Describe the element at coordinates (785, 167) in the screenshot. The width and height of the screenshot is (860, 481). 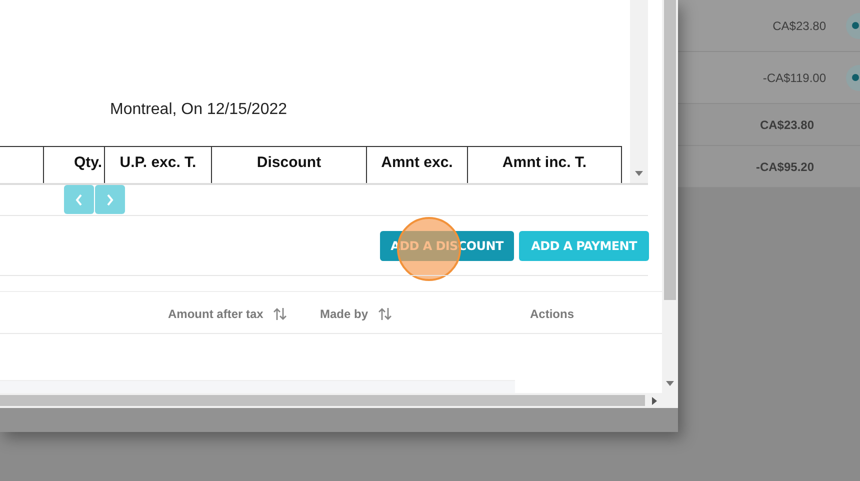
I see `amount-text: -CA$95.20` at that location.